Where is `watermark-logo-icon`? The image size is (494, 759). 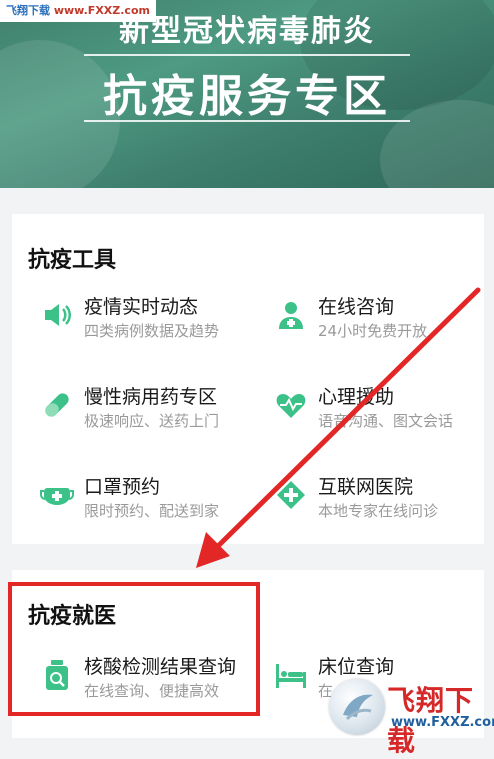
watermark-logo-icon is located at coordinates (357, 707).